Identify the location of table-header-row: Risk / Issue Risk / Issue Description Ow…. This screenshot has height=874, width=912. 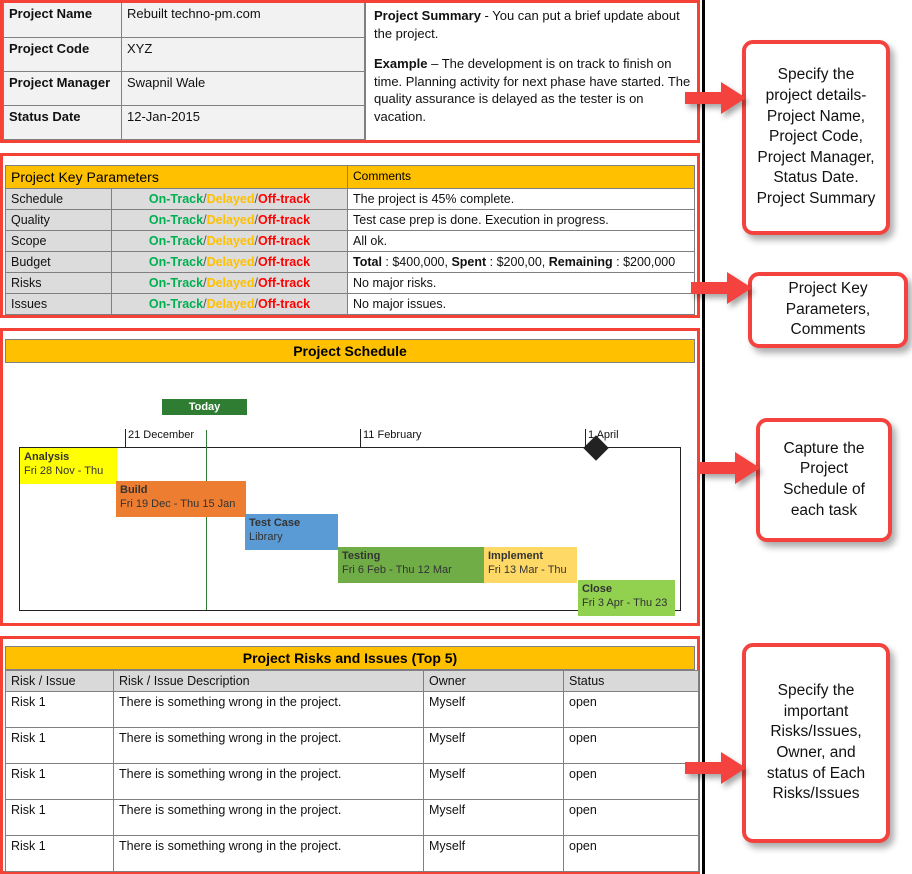
(352, 681).